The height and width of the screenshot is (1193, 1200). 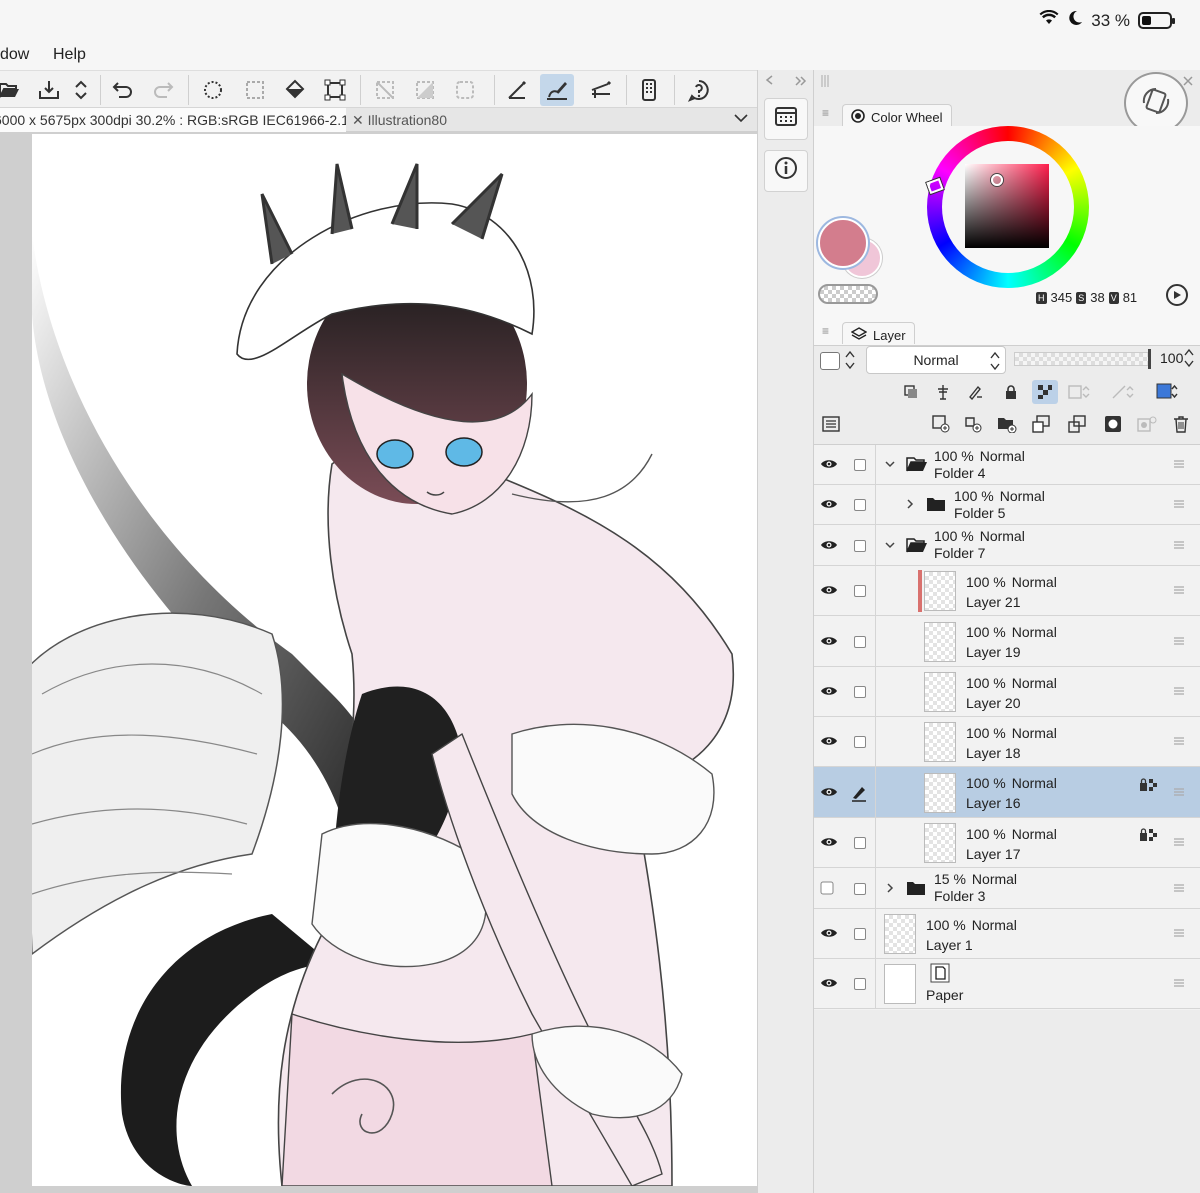 What do you see at coordinates (399, 120) in the screenshot?
I see `tab-illustration80: ✕ Illustration80` at bounding box center [399, 120].